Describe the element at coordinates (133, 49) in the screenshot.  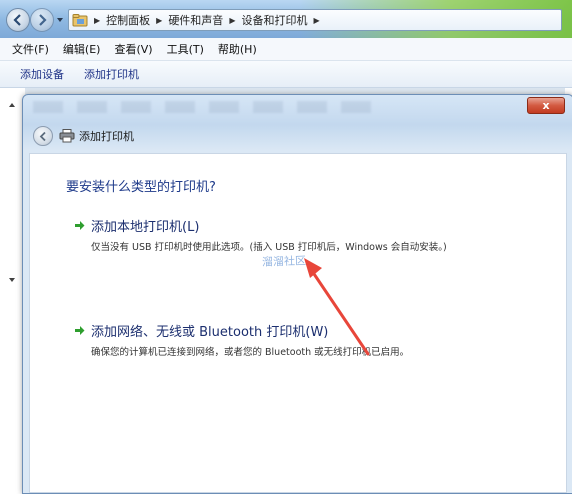
I see `menu-view: 查看(V)` at that location.